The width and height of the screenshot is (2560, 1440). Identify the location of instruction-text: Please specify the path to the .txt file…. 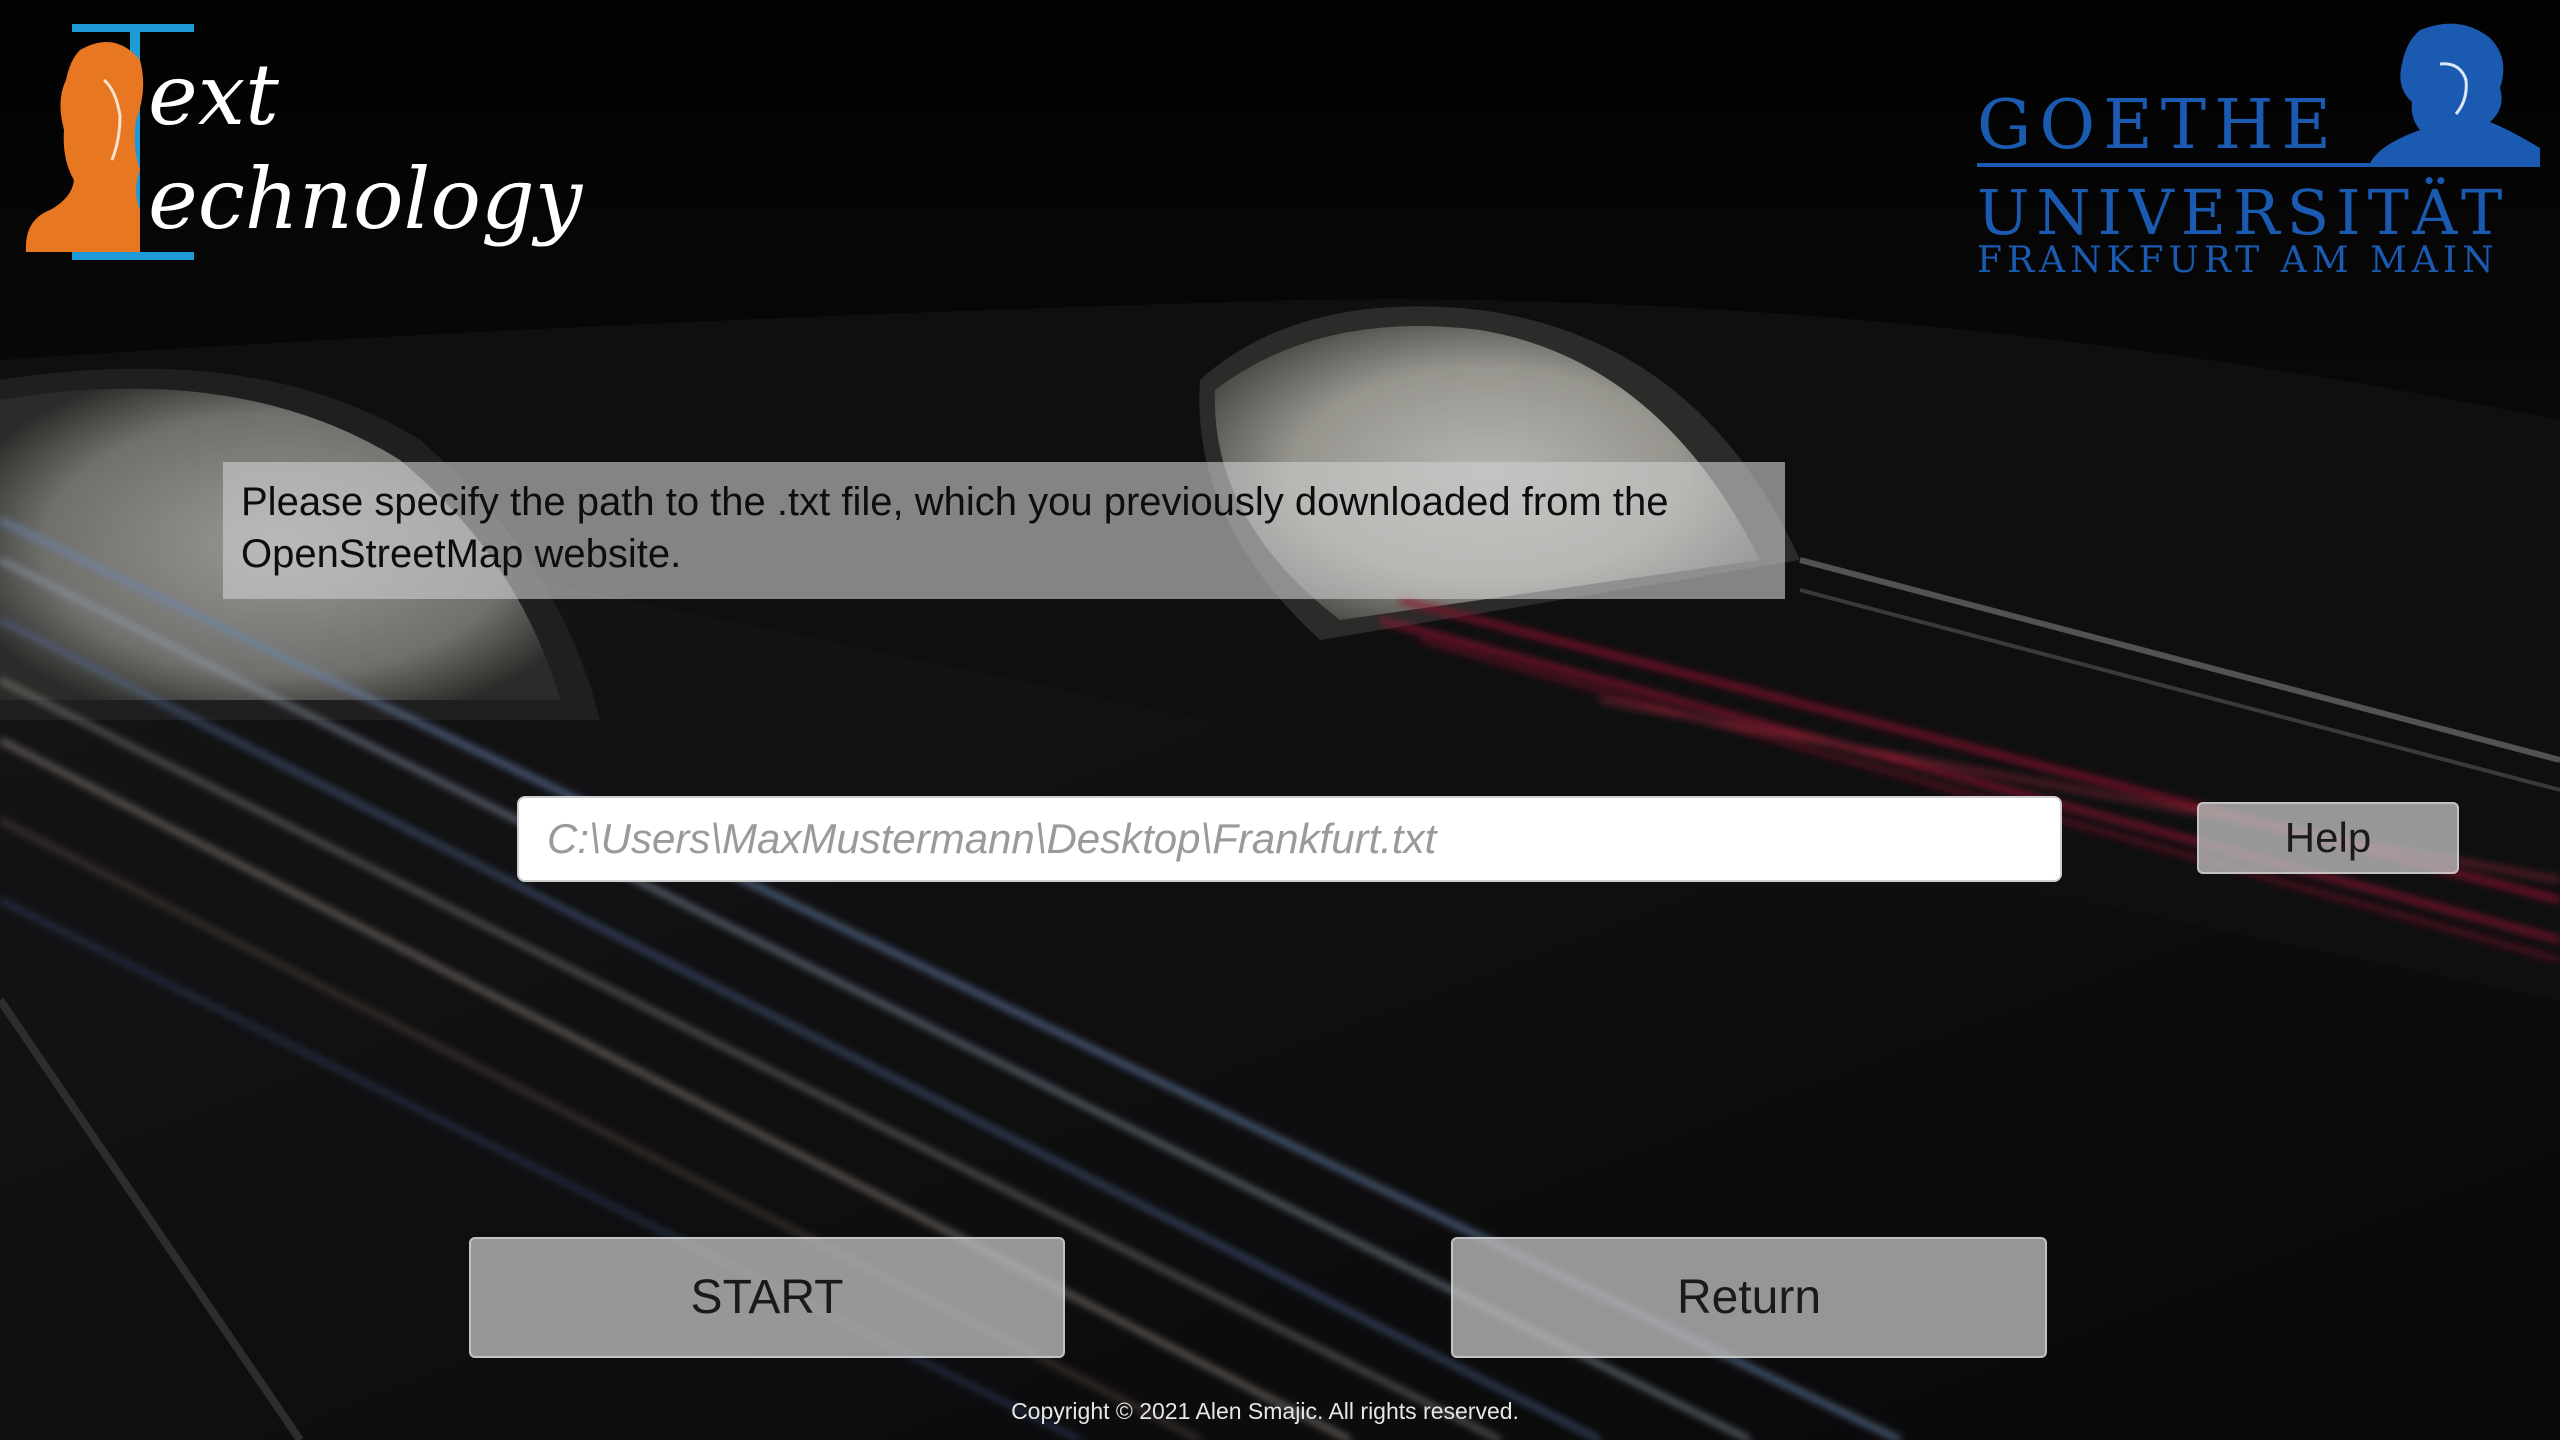
(955, 528).